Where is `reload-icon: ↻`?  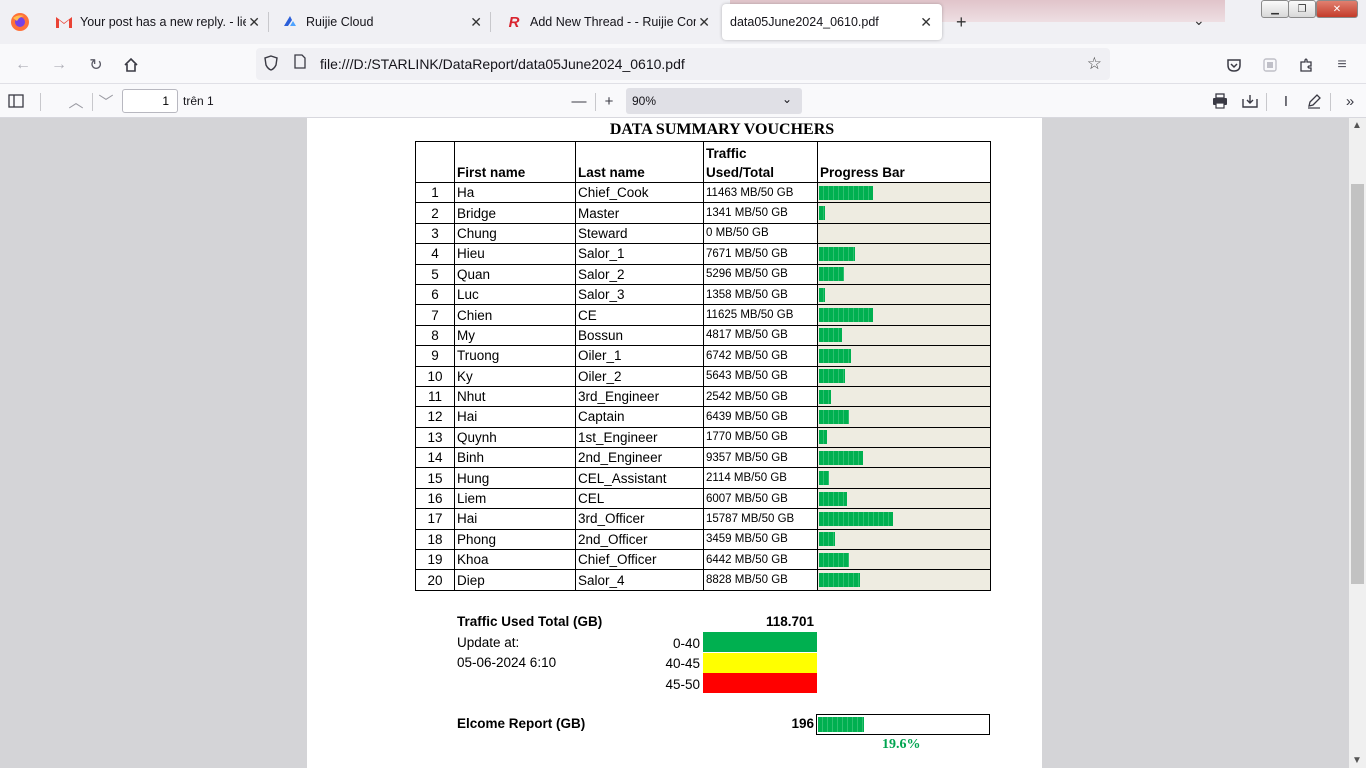
reload-icon: ↻ is located at coordinates (96, 65).